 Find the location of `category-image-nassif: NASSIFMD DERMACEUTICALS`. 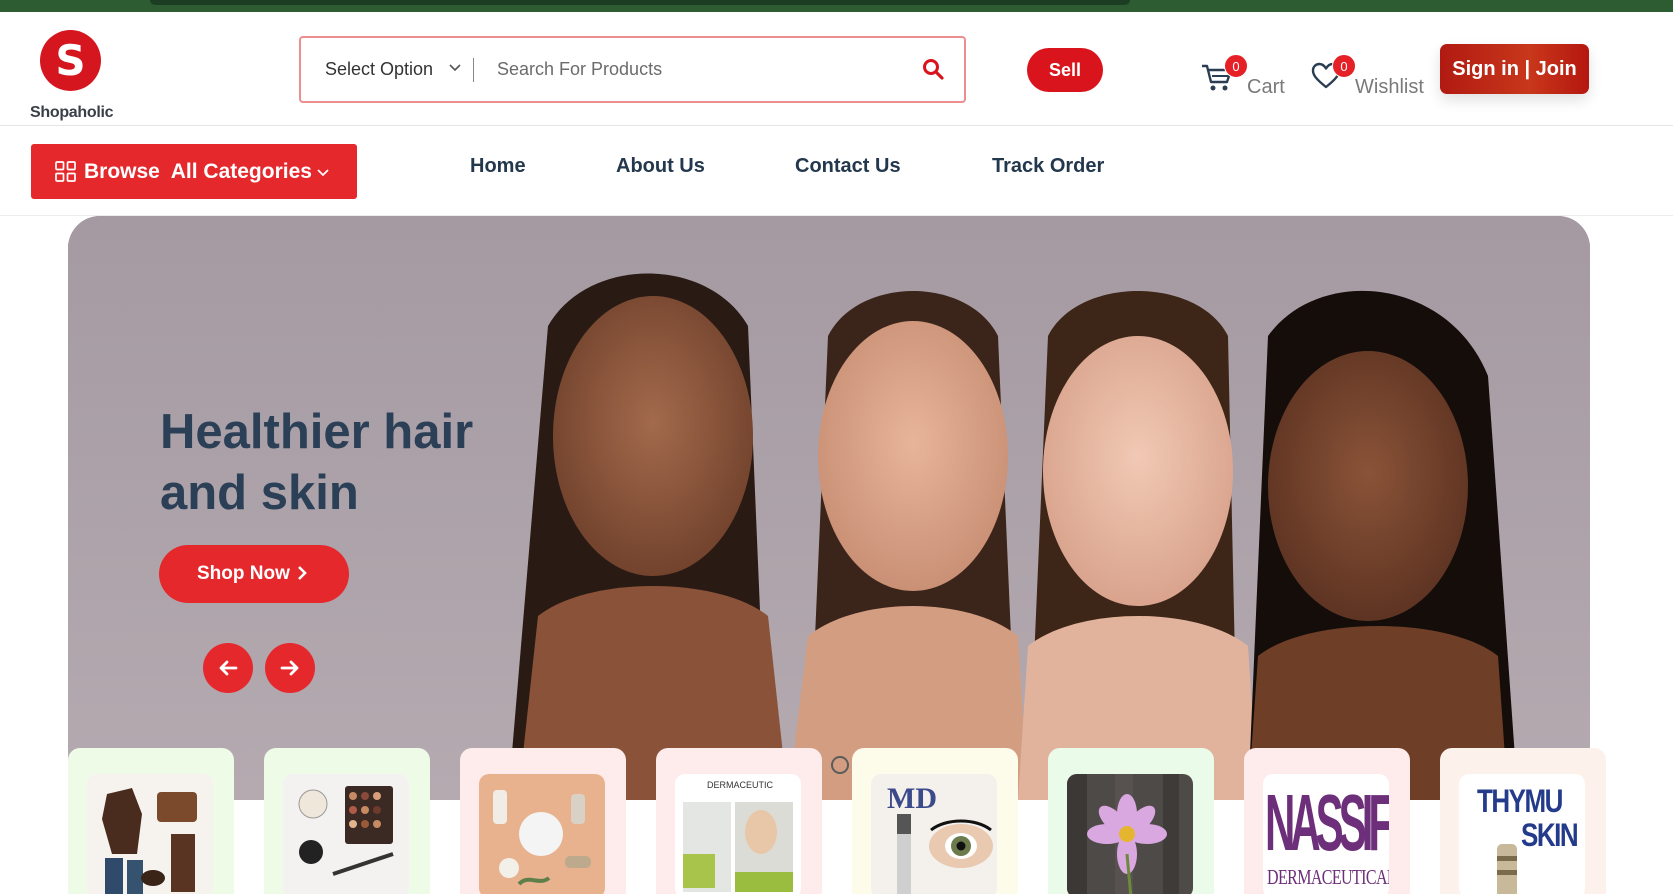

category-image-nassif: NASSIFMD DERMACEUTICALS is located at coordinates (1326, 834).